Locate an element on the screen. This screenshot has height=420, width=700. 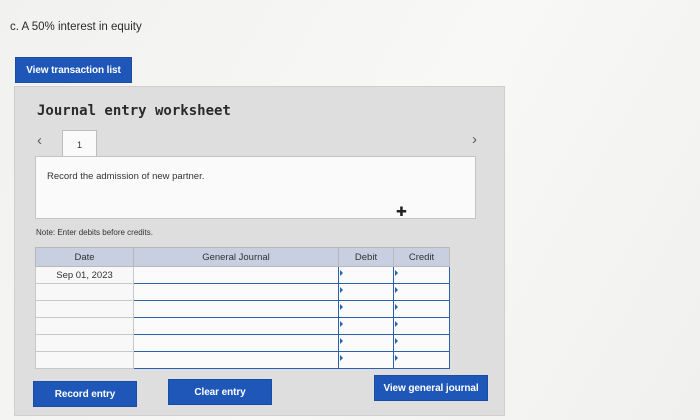
column-header-debit: Debit is located at coordinates (366, 257).